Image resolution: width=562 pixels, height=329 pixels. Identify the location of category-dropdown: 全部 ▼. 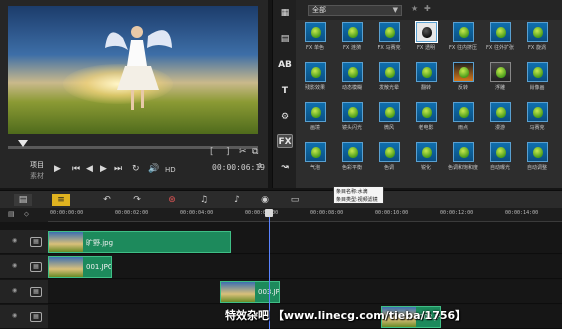
(355, 10).